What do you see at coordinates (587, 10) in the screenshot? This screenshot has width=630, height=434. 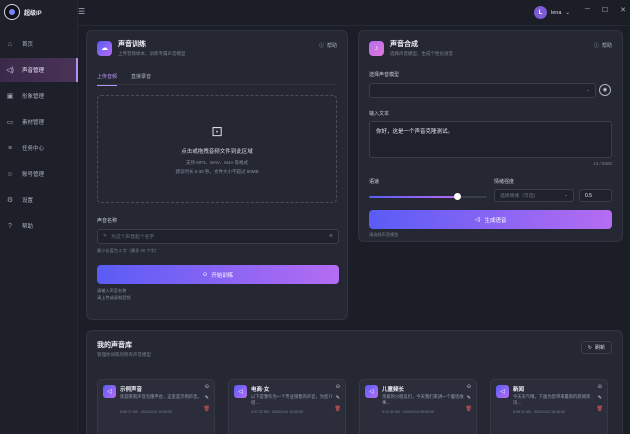 I see `minimize-icon: ─` at bounding box center [587, 10].